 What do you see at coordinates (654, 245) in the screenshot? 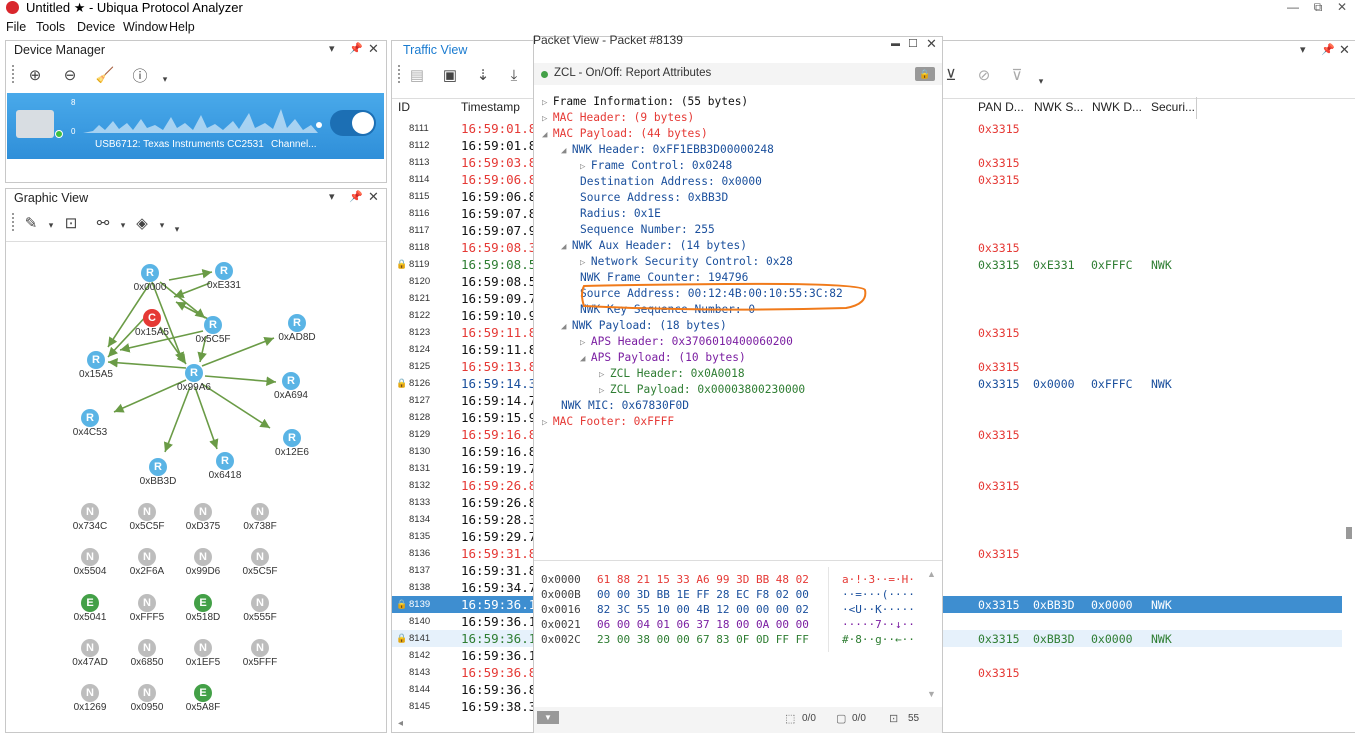
I see `tree-node: ◢ NWK Aux Header: (14 bytes)` at bounding box center [654, 245].